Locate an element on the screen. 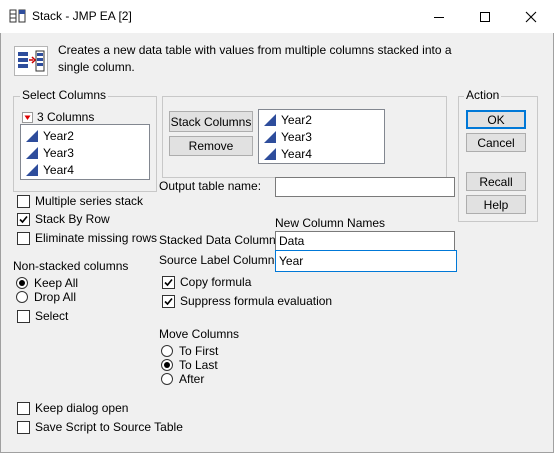 Image resolution: width=554 pixels, height=453 pixels. red-triangle-icon is located at coordinates (27, 117).